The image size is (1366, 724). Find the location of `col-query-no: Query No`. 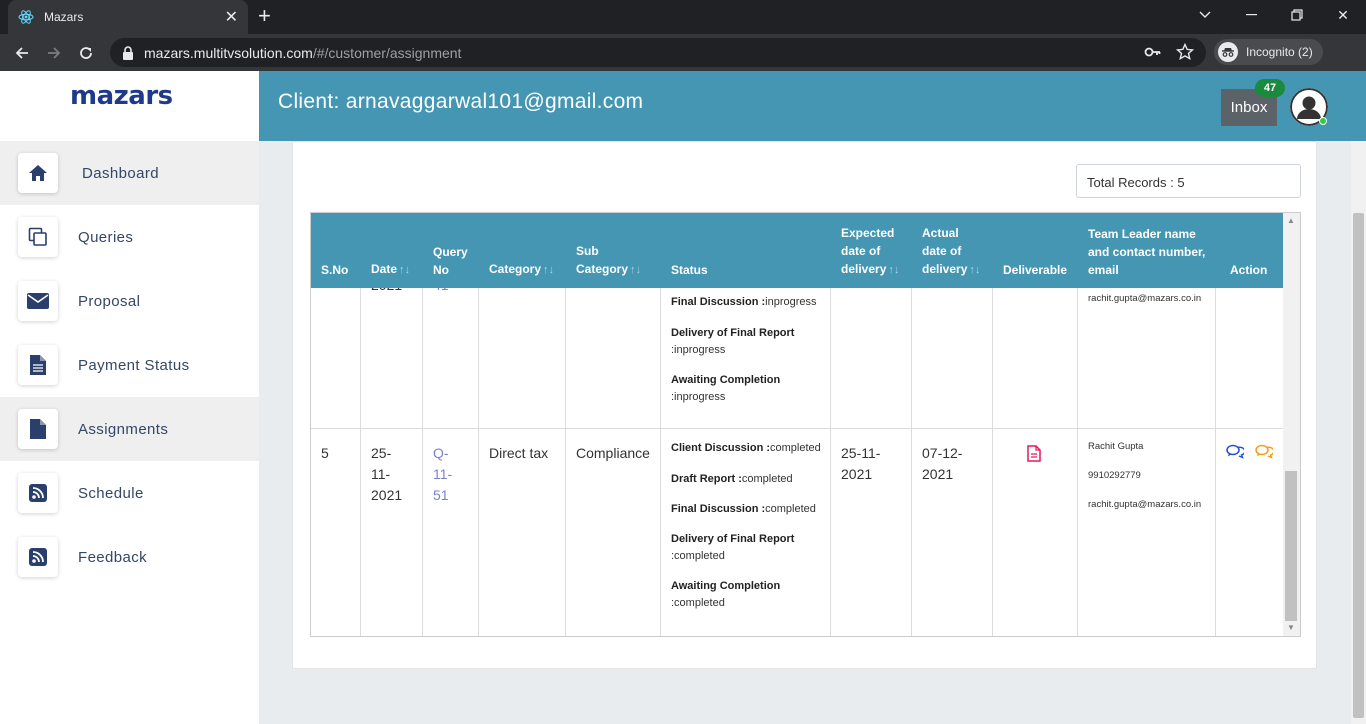

col-query-no: Query No is located at coordinates (450, 261).